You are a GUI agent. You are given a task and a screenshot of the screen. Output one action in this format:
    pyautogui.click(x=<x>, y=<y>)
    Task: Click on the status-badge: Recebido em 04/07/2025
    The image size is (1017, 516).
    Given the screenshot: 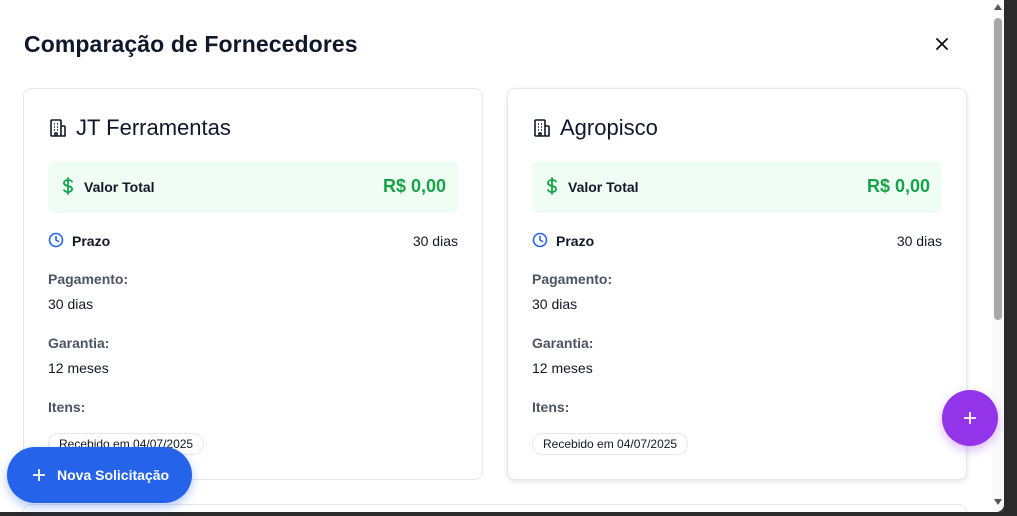 What is the action you would take?
    pyautogui.click(x=610, y=444)
    